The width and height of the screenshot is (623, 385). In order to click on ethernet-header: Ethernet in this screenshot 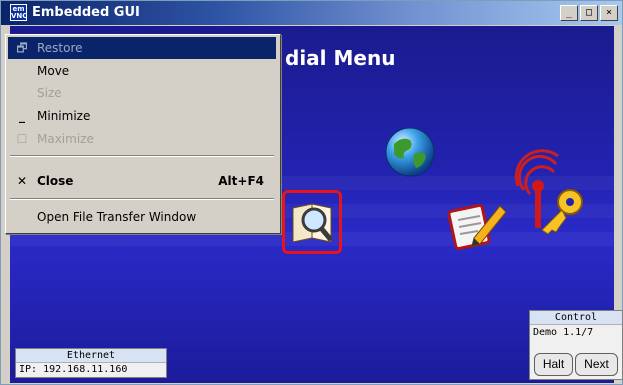, I will do `click(91, 356)`.